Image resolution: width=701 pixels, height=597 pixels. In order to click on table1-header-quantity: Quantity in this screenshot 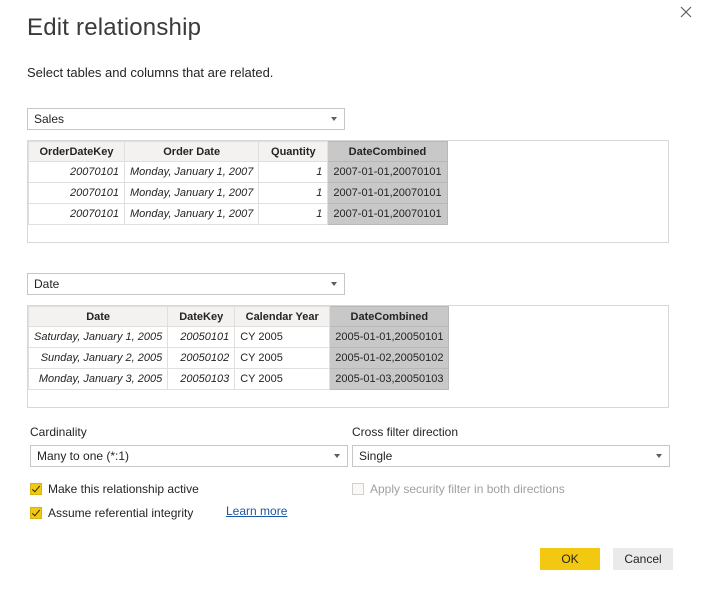, I will do `click(293, 151)`.